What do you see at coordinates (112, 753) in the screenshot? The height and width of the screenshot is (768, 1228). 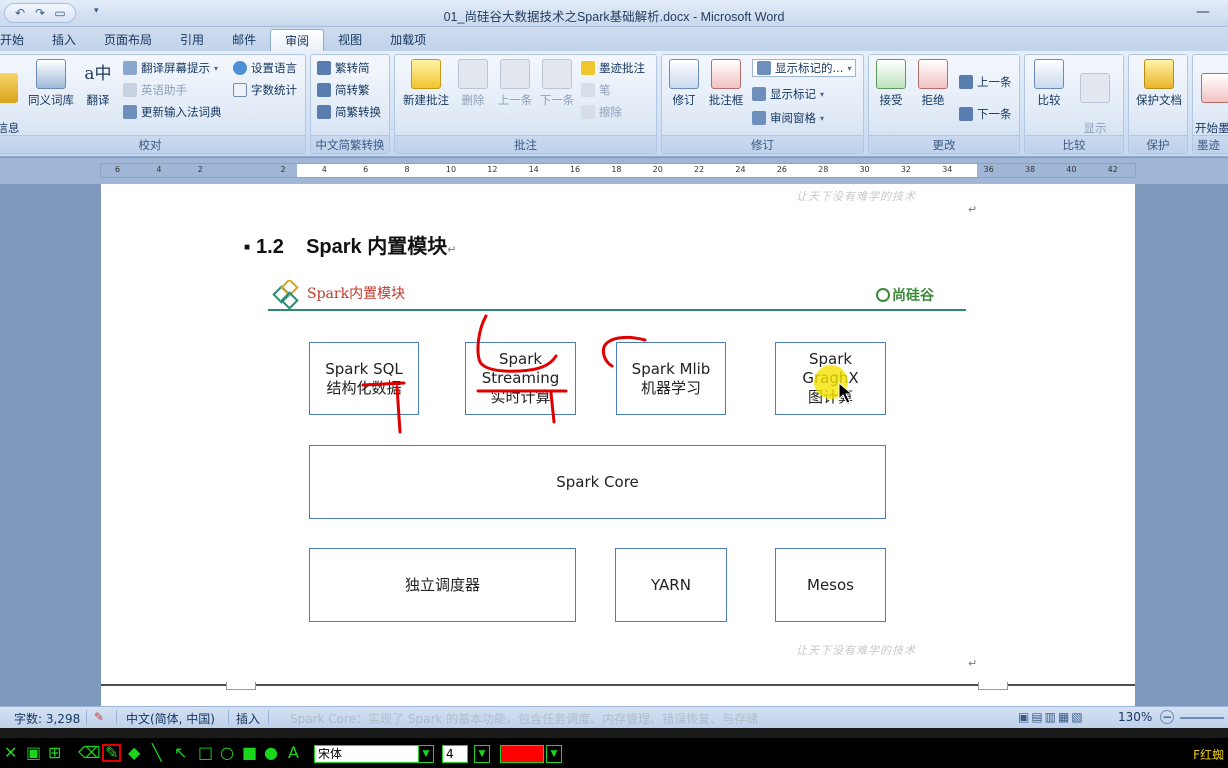 I see `pen-draw-icon: ✎` at bounding box center [112, 753].